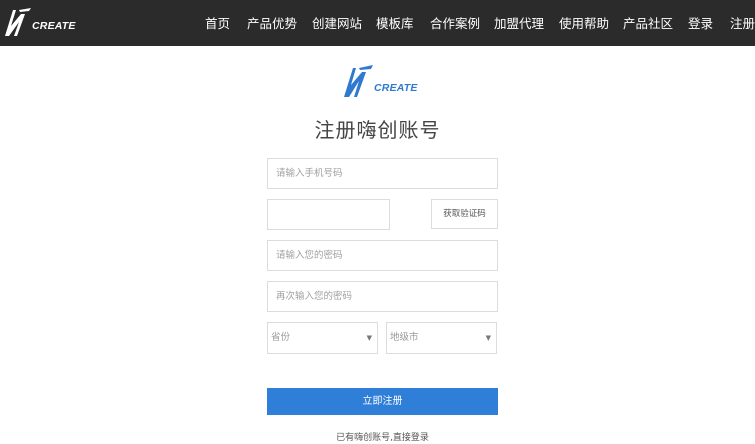  Describe the element at coordinates (217, 24) in the screenshot. I see `nav-item-home: 首页` at that location.